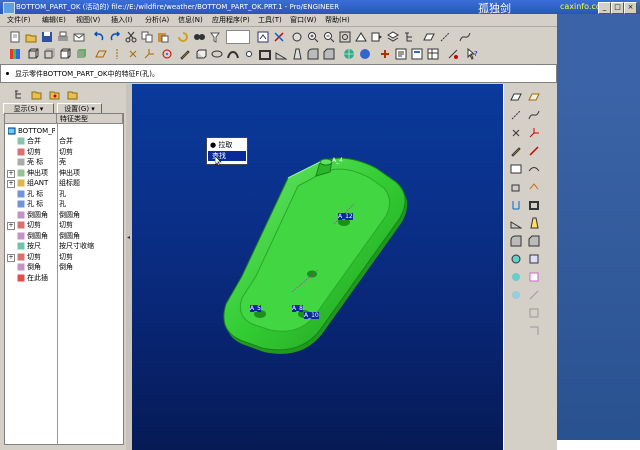 The height and width of the screenshot is (450, 640). Describe the element at coordinates (516, 169) in the screenshot. I see `annotation-icon` at that location.